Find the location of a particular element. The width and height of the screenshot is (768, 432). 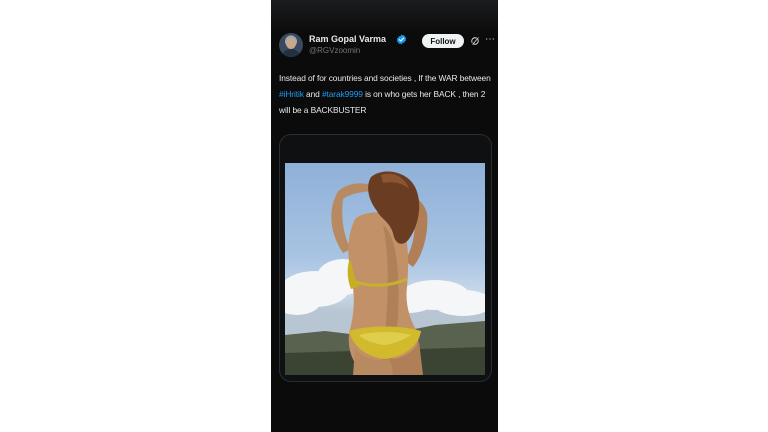

tweet-text-part: and is located at coordinates (312, 94).